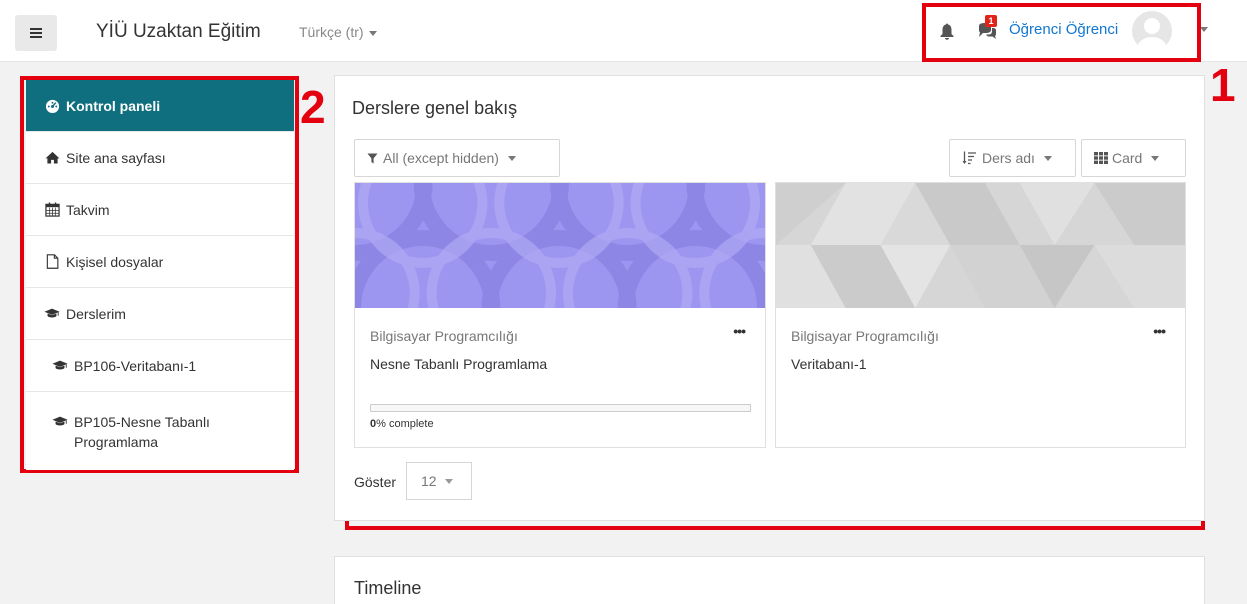 The height and width of the screenshot is (604, 1247). I want to click on sidebar-item-dashboard: Kontrol paneli, so click(160, 106).